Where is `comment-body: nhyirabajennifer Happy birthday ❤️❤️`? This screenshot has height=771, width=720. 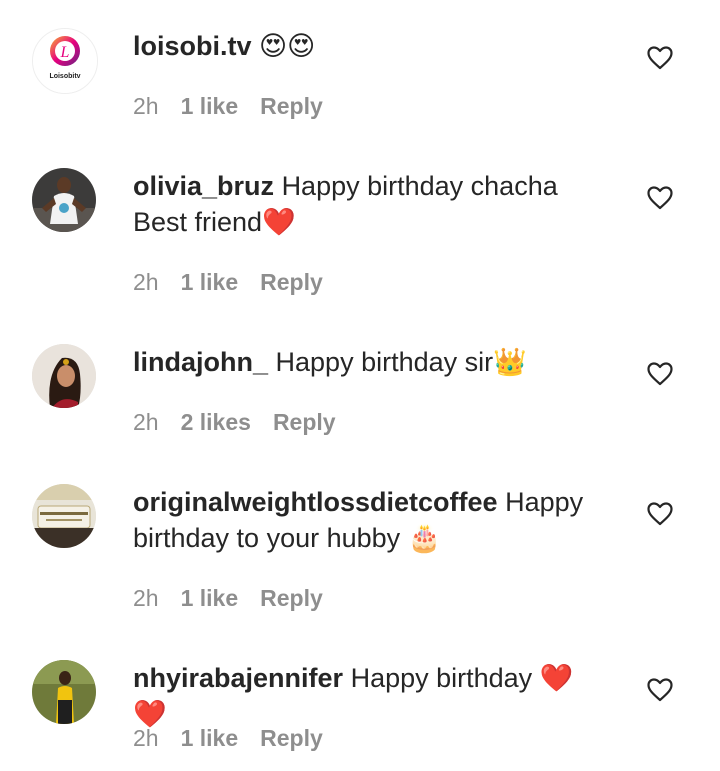 comment-body: nhyirabajennifer Happy birthday ❤️❤️ is located at coordinates (368, 696).